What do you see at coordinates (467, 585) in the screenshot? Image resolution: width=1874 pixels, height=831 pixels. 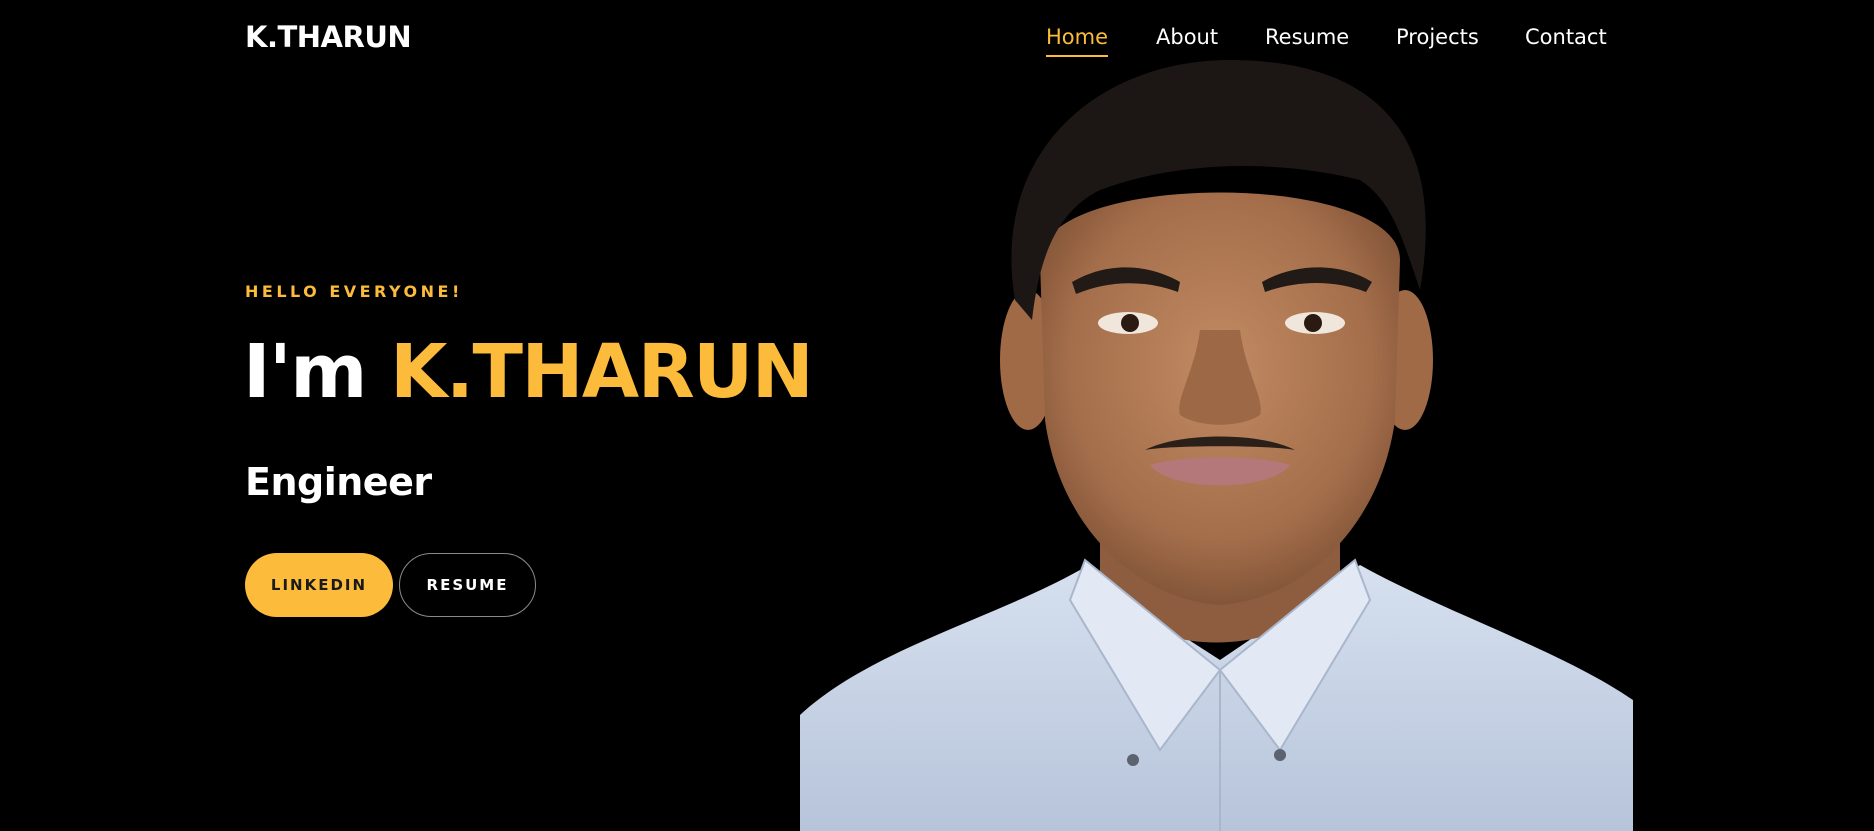 I see `resume-button: RESUME` at bounding box center [467, 585].